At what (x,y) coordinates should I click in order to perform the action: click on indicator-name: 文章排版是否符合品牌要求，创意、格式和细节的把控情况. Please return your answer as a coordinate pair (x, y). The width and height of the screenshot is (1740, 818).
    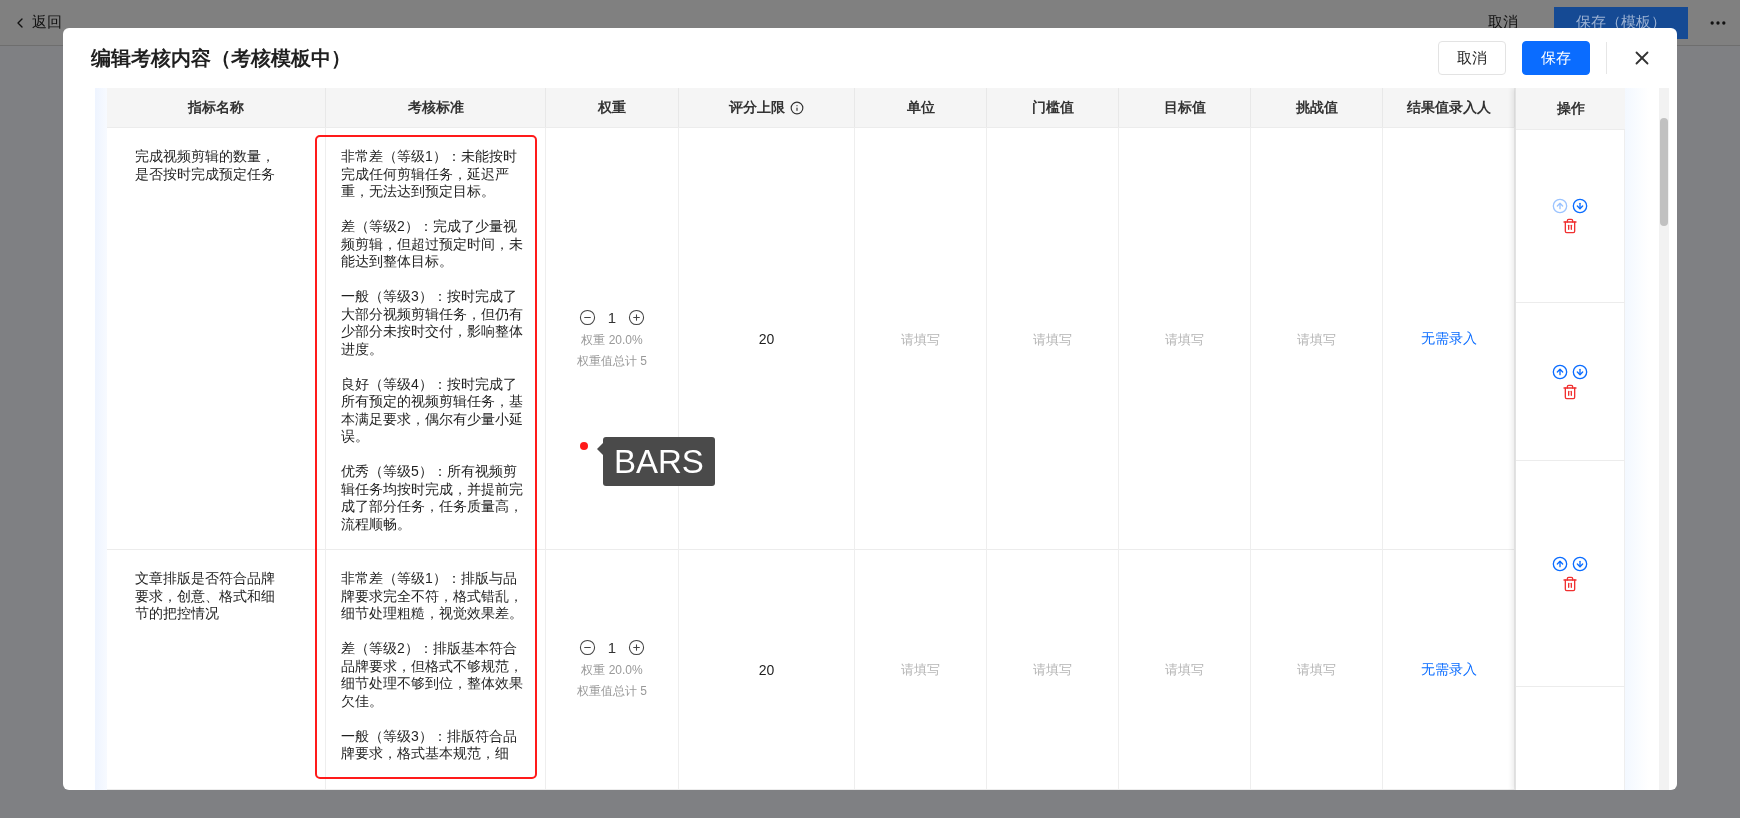
    Looking at the image, I should click on (205, 596).